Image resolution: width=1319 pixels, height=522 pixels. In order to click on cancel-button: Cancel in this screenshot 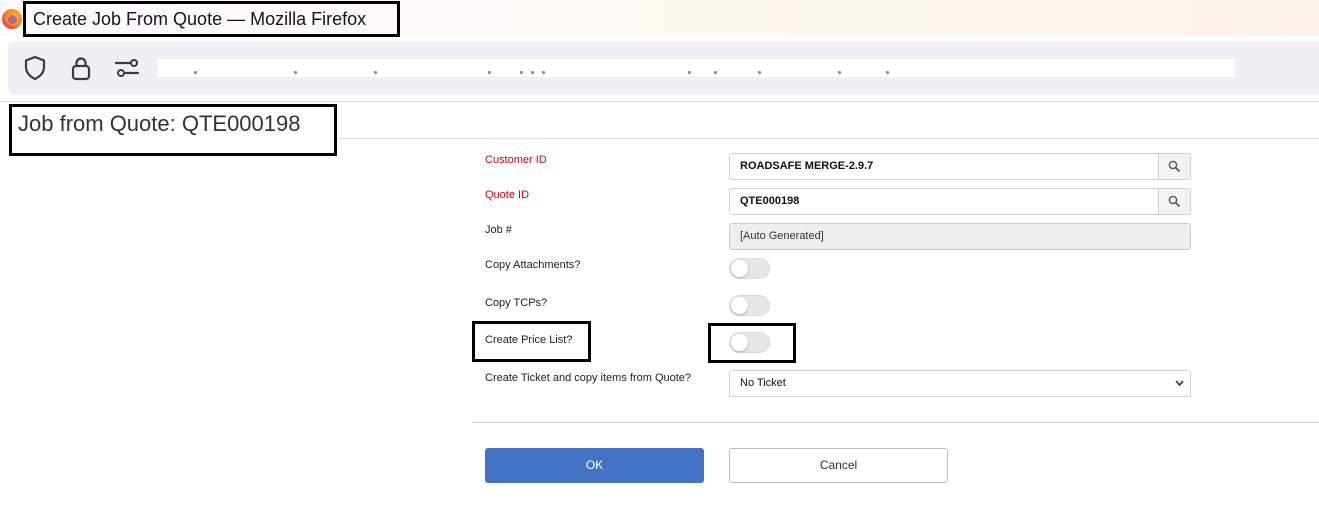, I will do `click(838, 465)`.